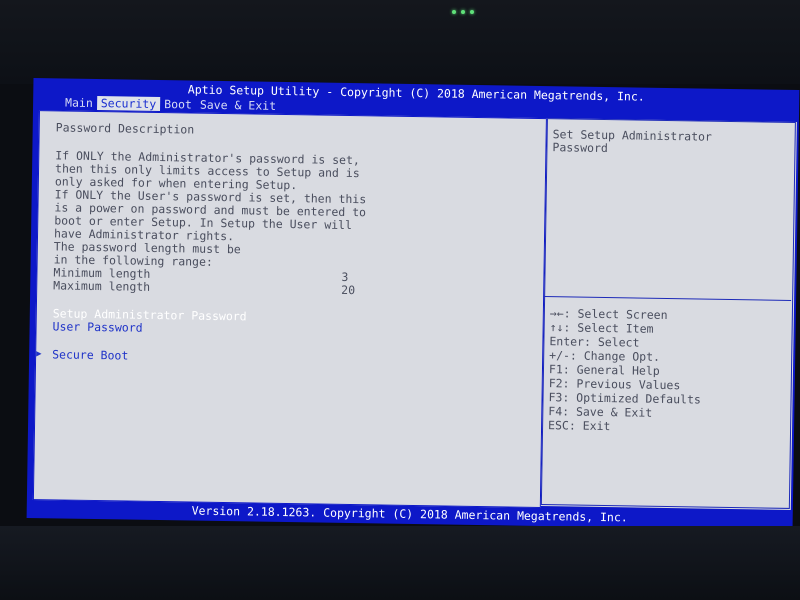 This screenshot has height=600, width=800. What do you see at coordinates (39, 354) in the screenshot?
I see `submenu-arrow-icon: ▶` at bounding box center [39, 354].